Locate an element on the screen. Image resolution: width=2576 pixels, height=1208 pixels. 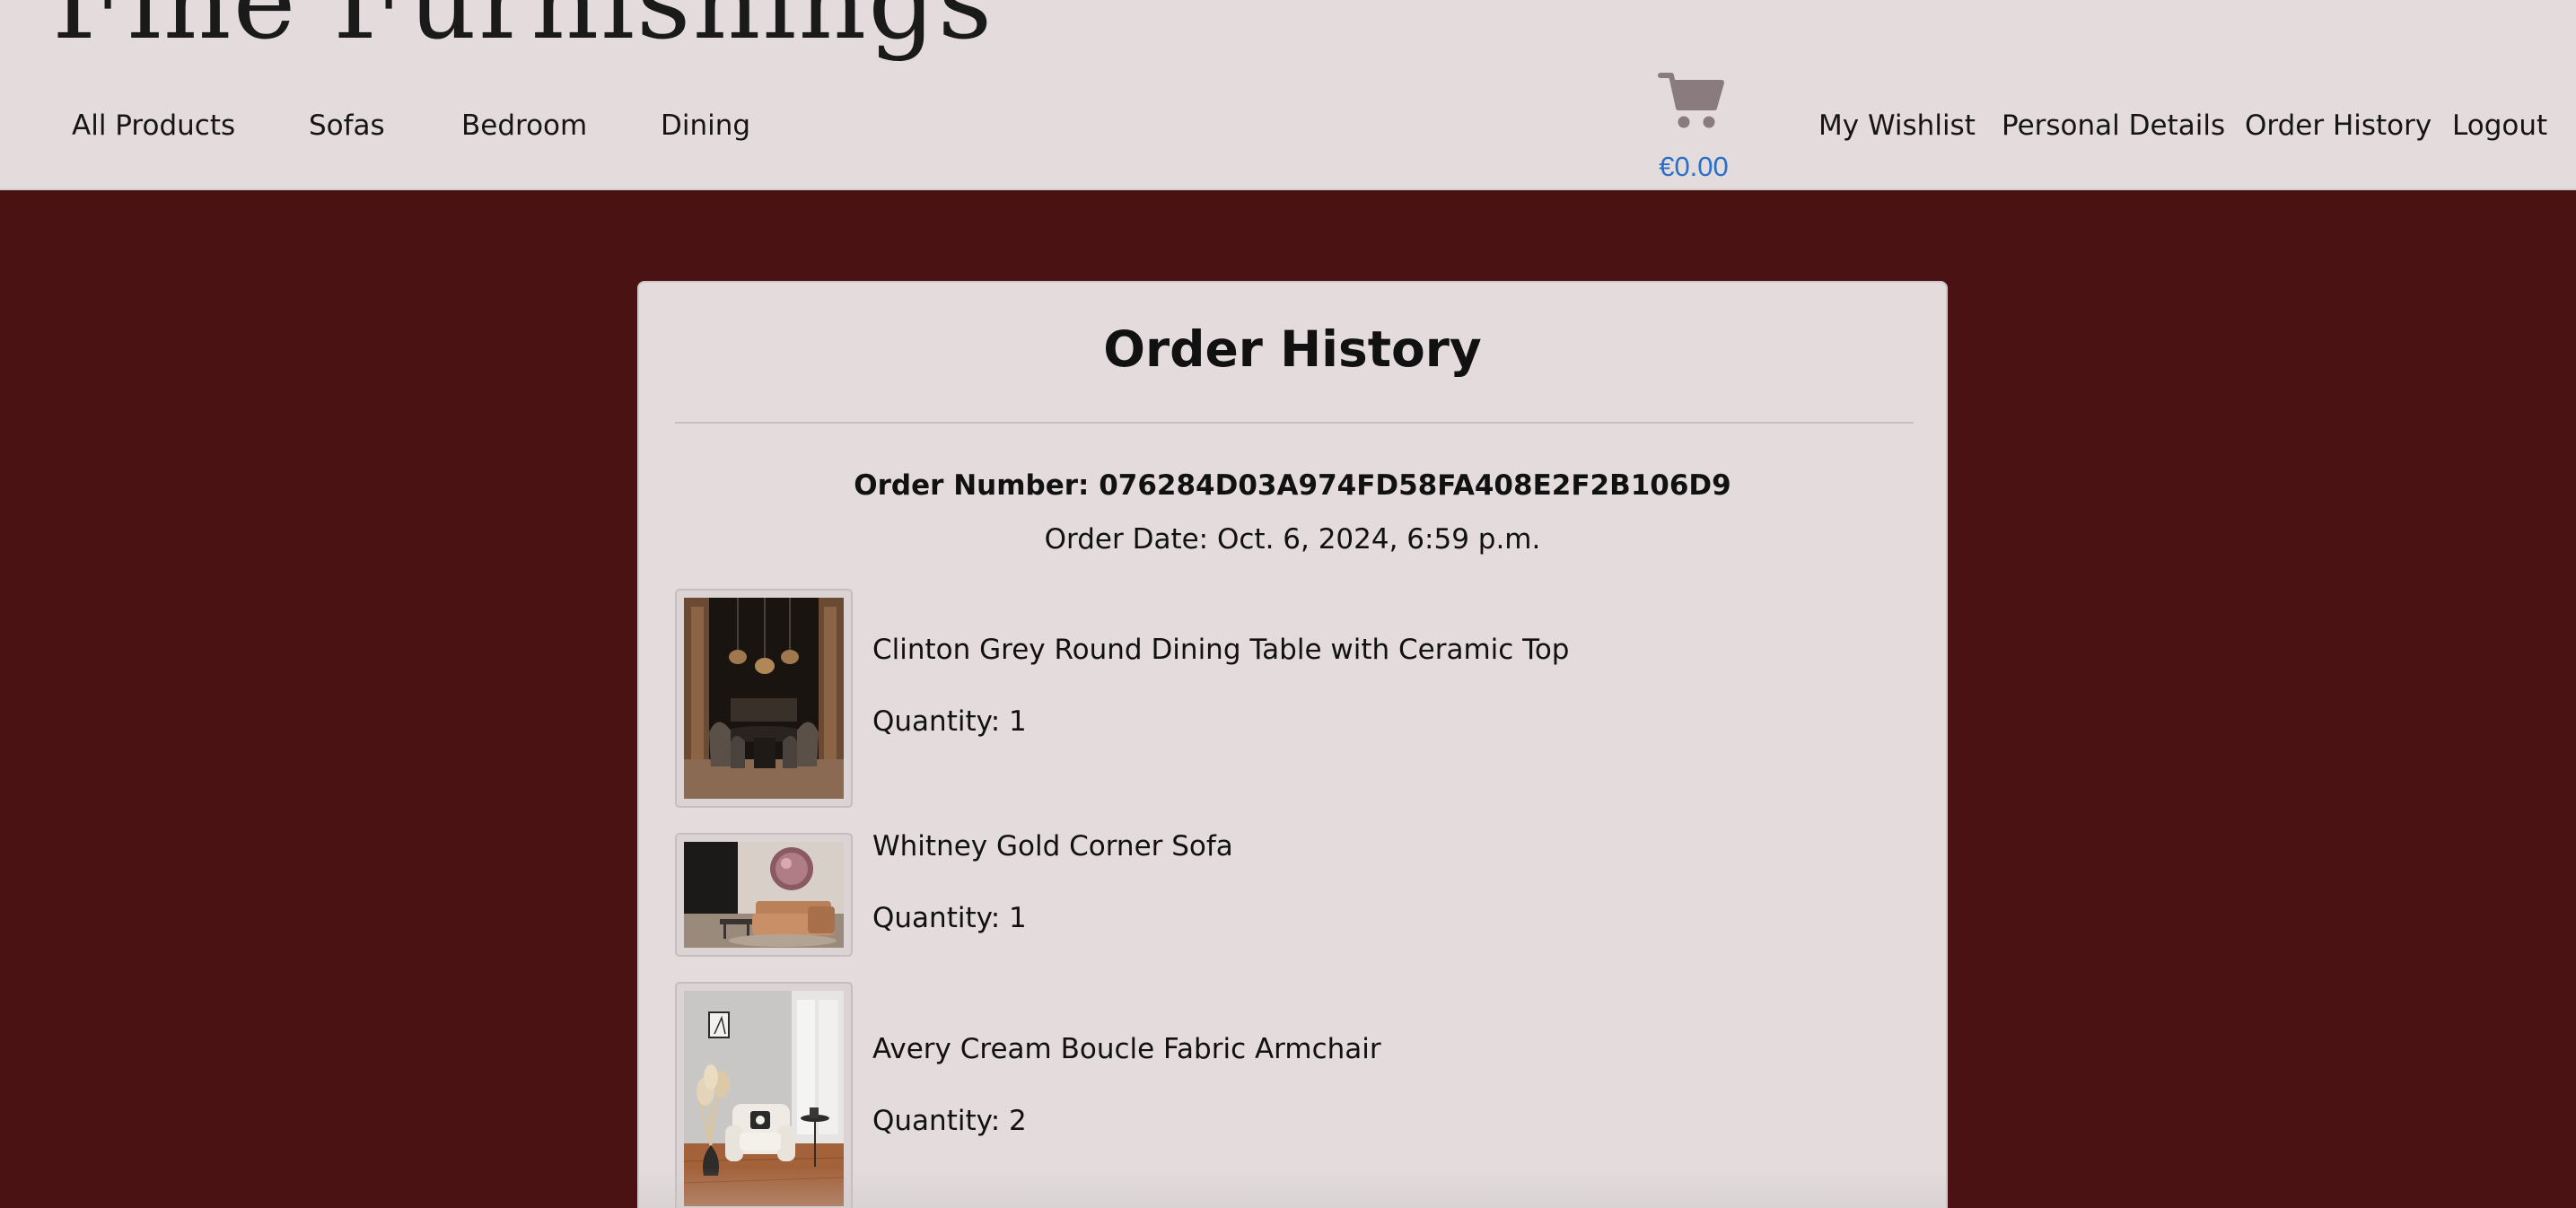
page-title: Order History is located at coordinates (1292, 349).